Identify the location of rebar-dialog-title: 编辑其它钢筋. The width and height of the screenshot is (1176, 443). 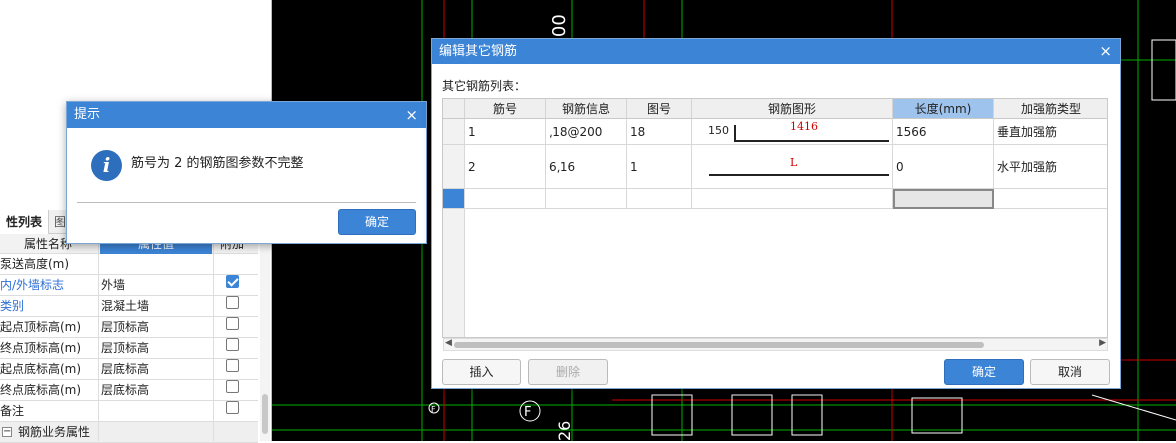
(478, 51).